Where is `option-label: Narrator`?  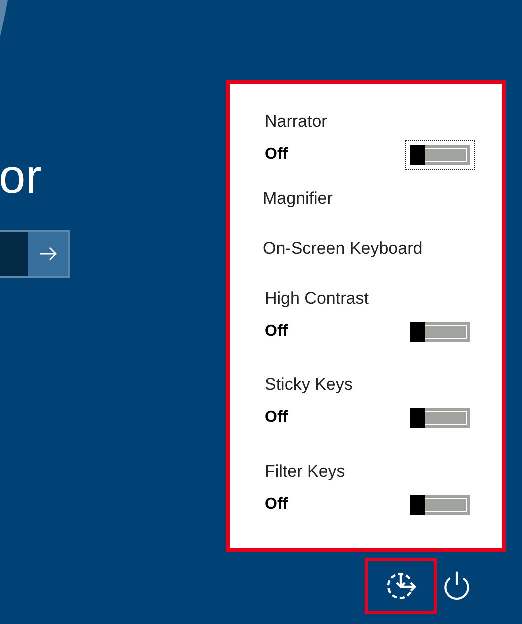
option-label: Narrator is located at coordinates (296, 122).